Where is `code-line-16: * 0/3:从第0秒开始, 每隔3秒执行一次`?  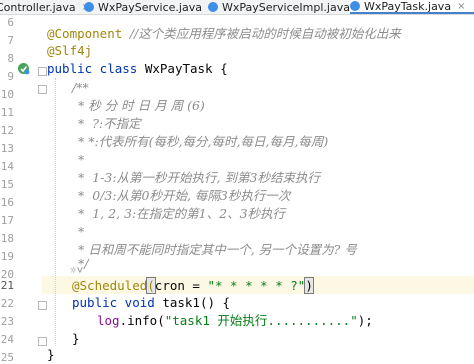 code-line-16: * 0/3:从第0秒开始, 每隔3秒执行一次 is located at coordinates (184, 196).